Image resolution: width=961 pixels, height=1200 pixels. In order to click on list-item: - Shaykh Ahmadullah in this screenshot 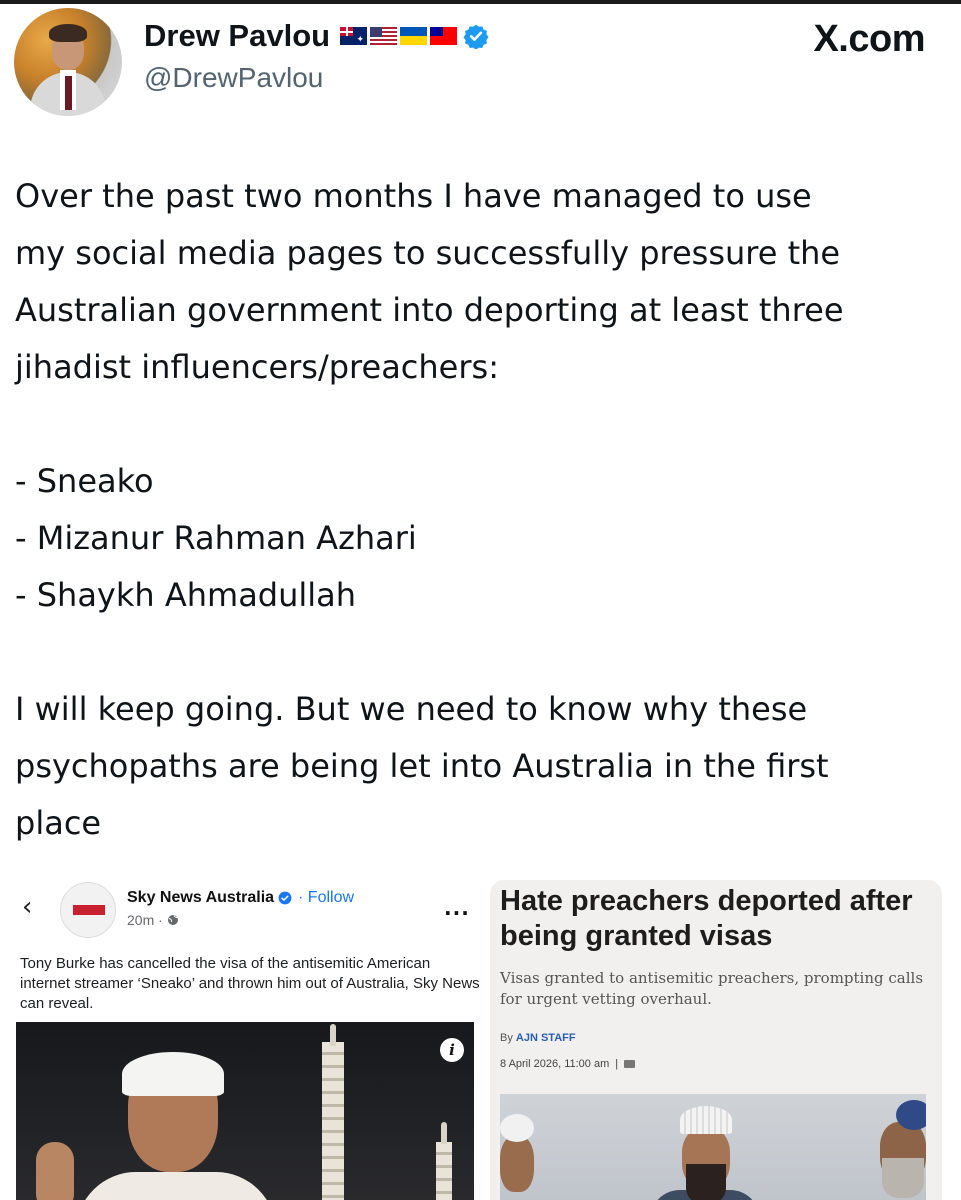, I will do `click(186, 595)`.